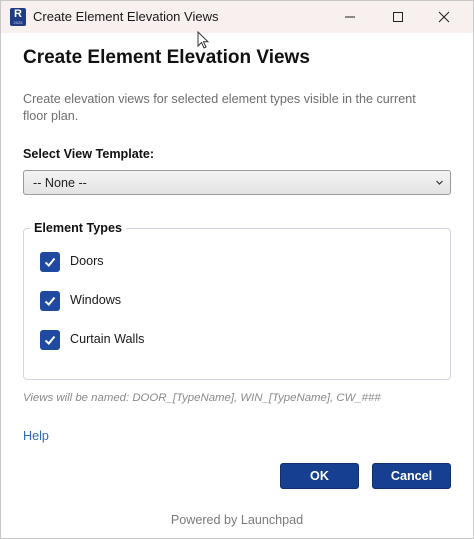 The height and width of the screenshot is (539, 474). I want to click on view-template-select: -- None --, so click(237, 182).